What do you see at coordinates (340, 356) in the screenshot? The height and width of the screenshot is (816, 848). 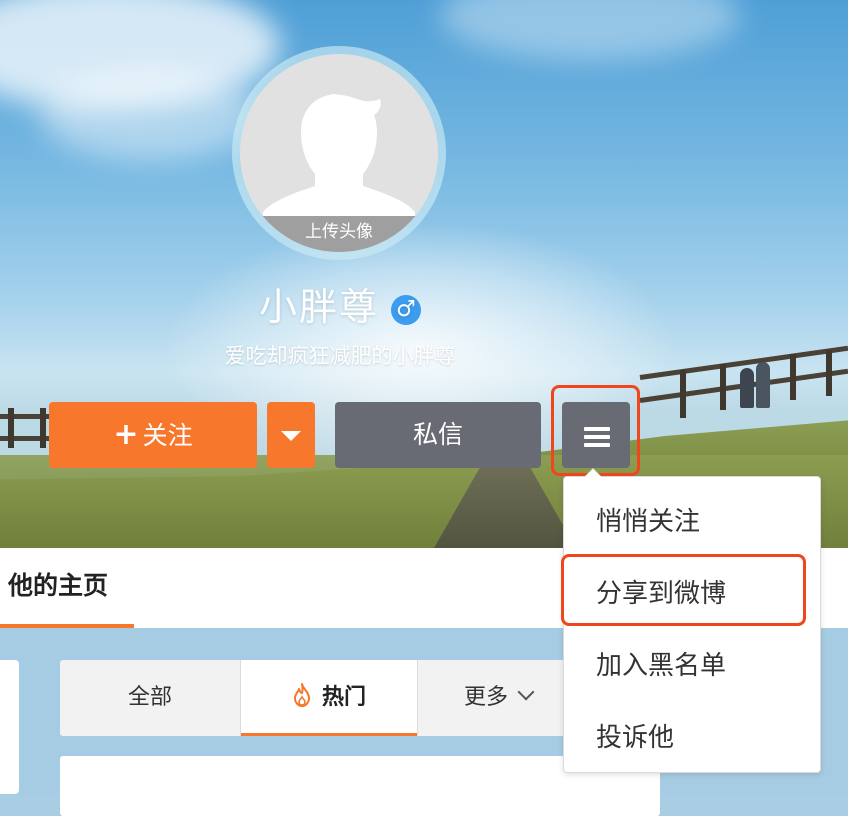 I see `profile-bio: 爱吃却疯狂减肥的小胖尊` at bounding box center [340, 356].